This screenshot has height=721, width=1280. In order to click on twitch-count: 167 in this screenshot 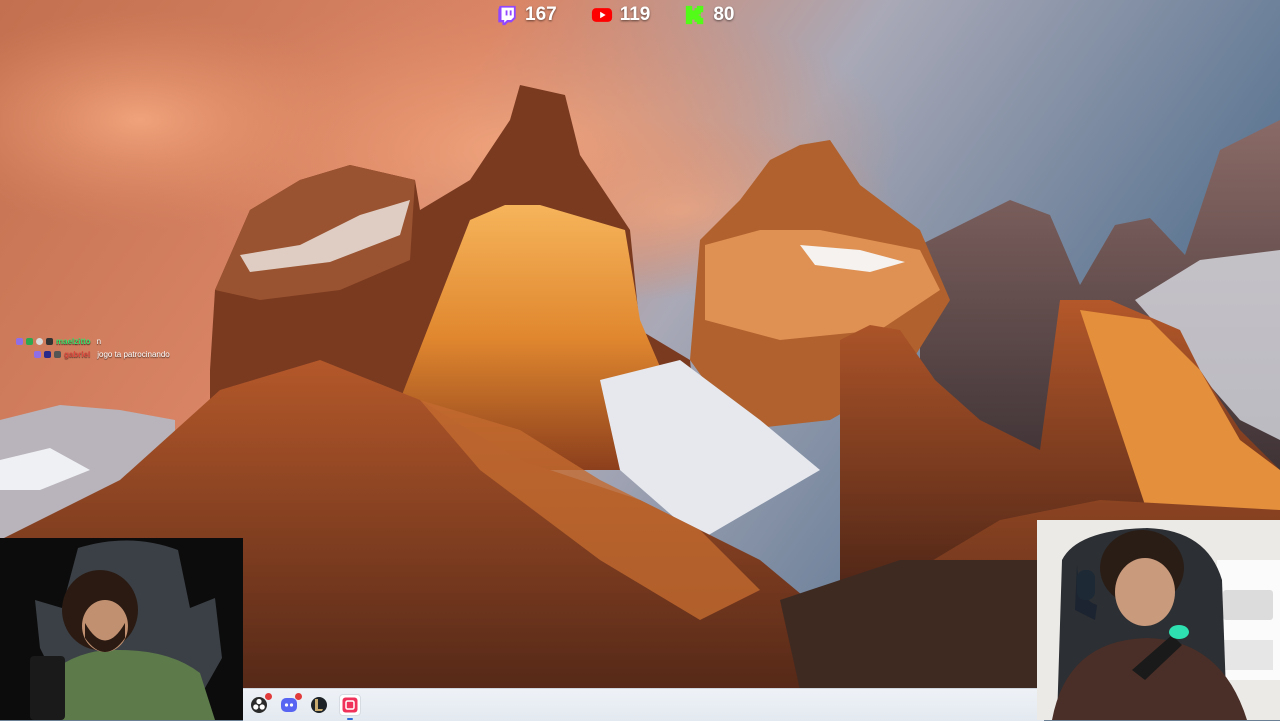, I will do `click(541, 14)`.